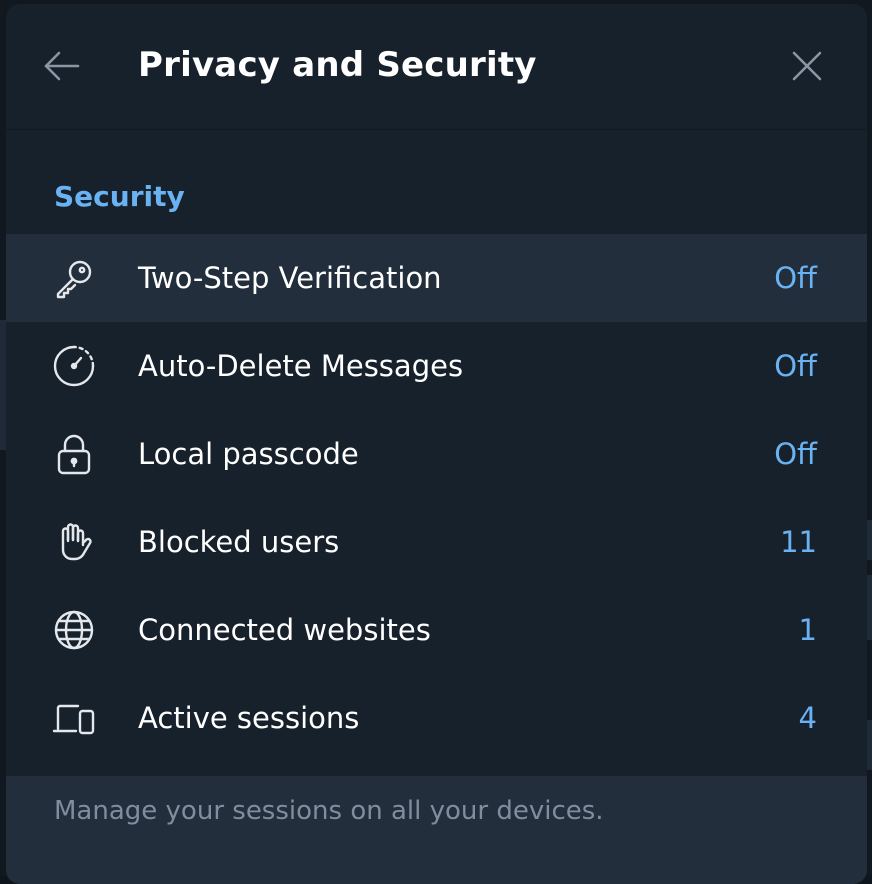 This screenshot has height=884, width=872. I want to click on dialog-header: Privacy and Security, so click(436, 67).